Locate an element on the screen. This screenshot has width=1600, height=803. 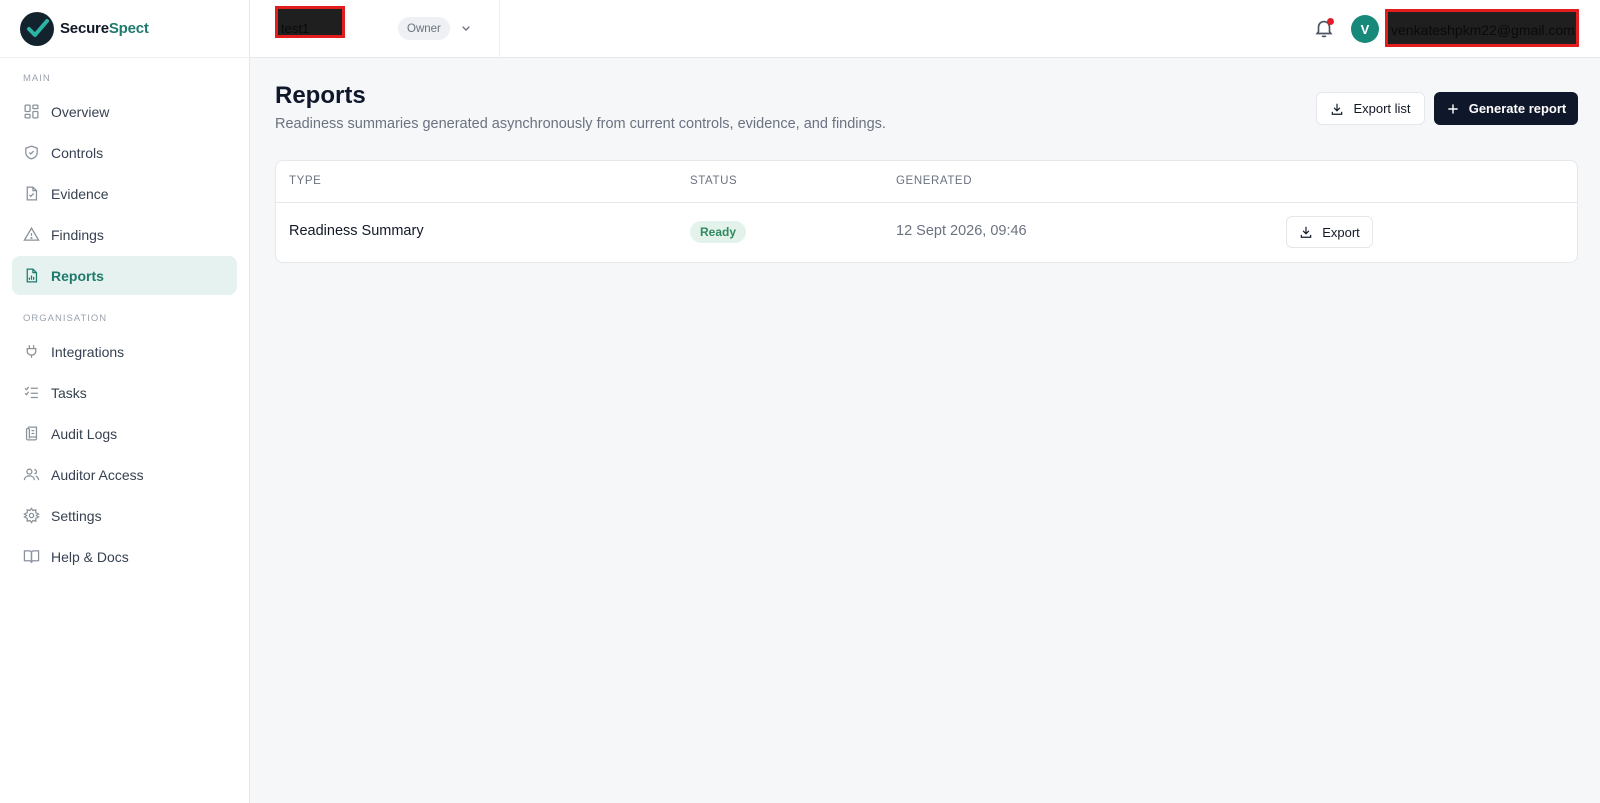
notifications-bell-icon is located at coordinates (1324, 28).